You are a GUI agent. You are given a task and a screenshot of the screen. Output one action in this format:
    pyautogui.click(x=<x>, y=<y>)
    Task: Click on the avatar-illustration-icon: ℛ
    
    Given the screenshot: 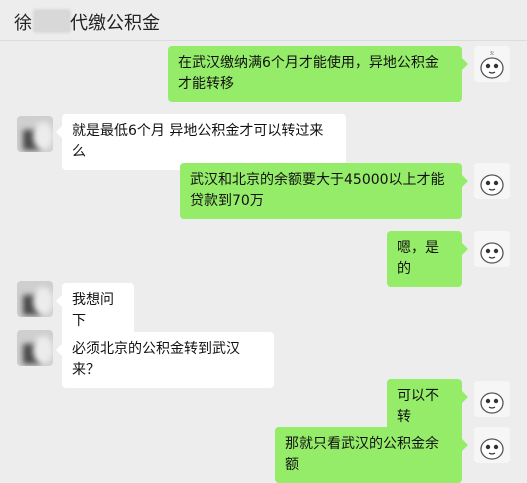 What is the action you would take?
    pyautogui.click(x=492, y=64)
    